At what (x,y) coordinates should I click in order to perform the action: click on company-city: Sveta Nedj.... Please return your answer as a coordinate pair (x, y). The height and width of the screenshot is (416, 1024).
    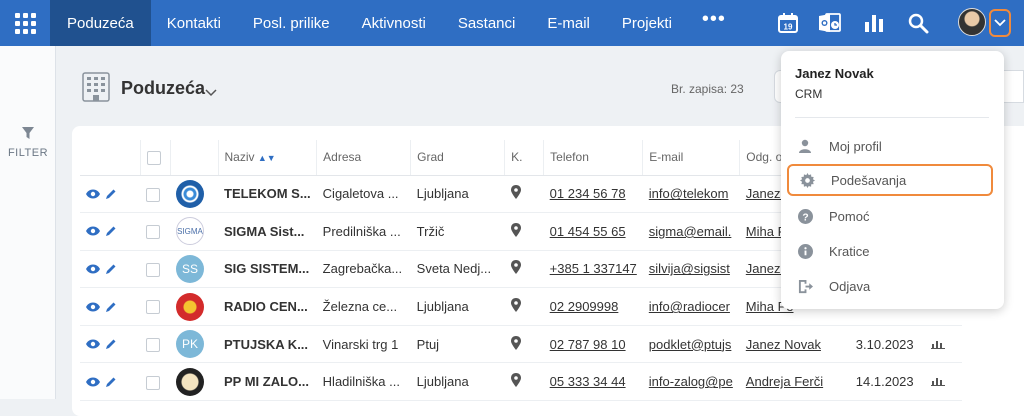
    Looking at the image, I should click on (457, 269).